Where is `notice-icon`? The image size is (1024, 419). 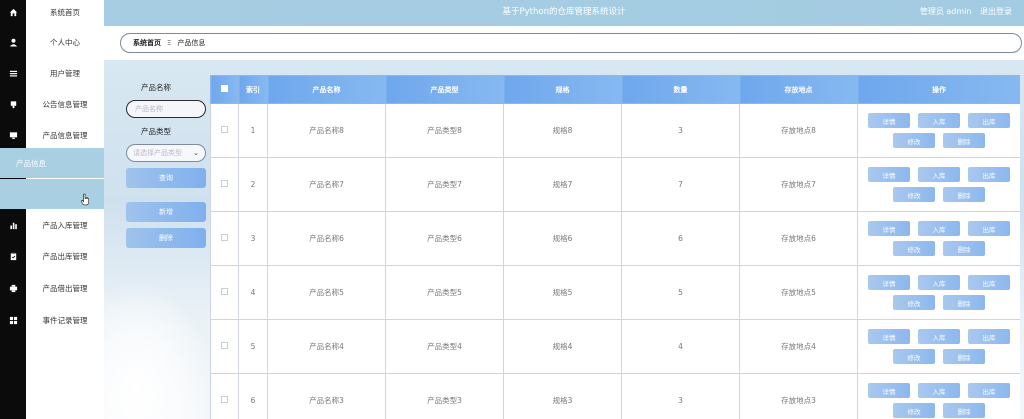
notice-icon is located at coordinates (13, 104).